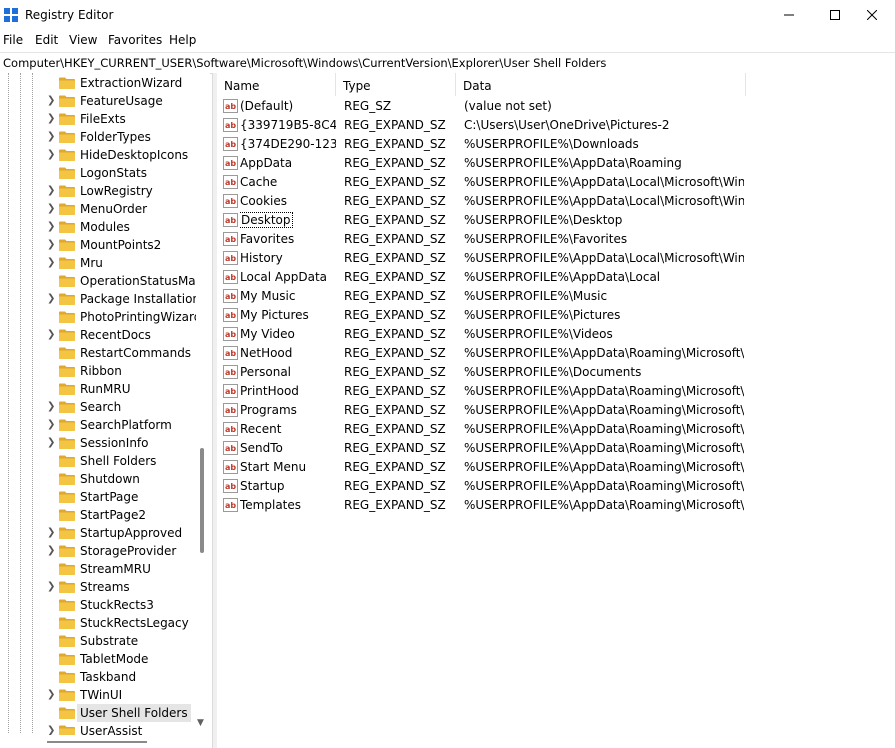  What do you see at coordinates (98, 101) in the screenshot?
I see `tree-item: ❯ FeatureUsage` at bounding box center [98, 101].